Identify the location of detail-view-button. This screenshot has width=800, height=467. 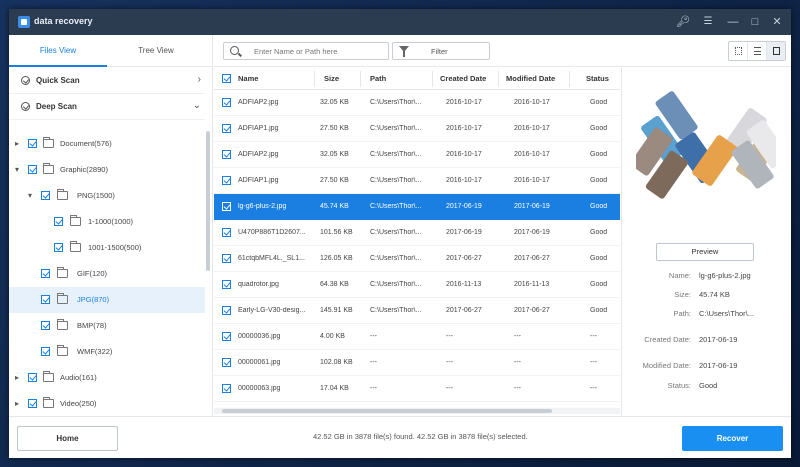
(776, 51).